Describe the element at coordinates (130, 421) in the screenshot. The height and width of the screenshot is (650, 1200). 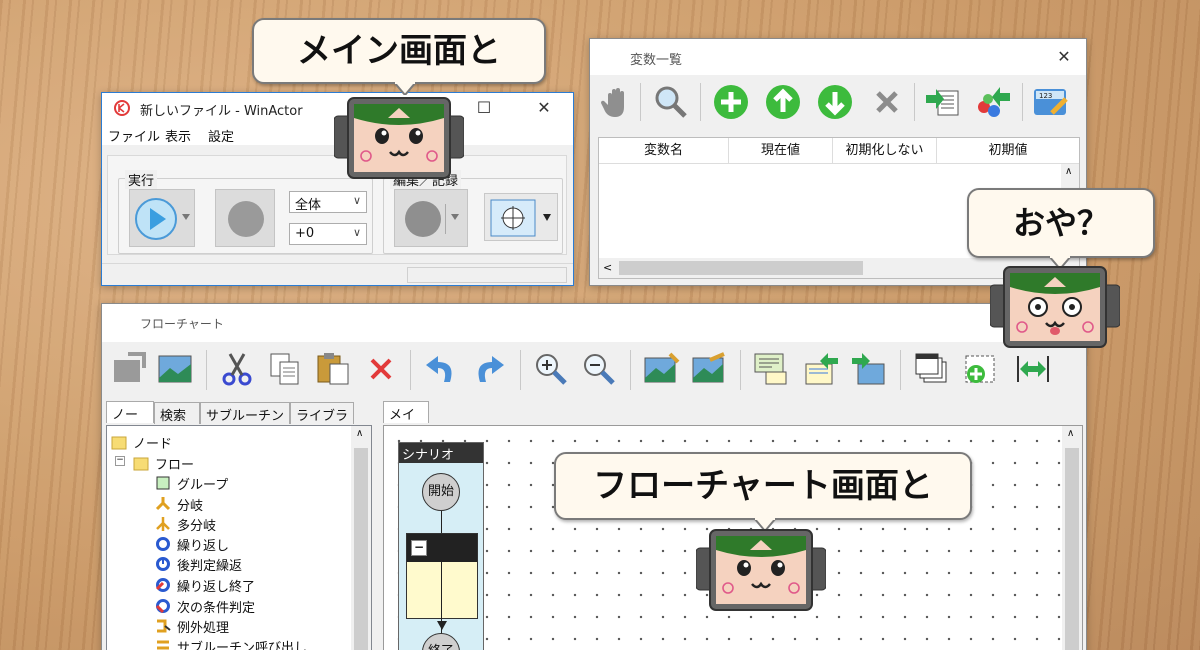
I see `tab-node: ノード` at that location.